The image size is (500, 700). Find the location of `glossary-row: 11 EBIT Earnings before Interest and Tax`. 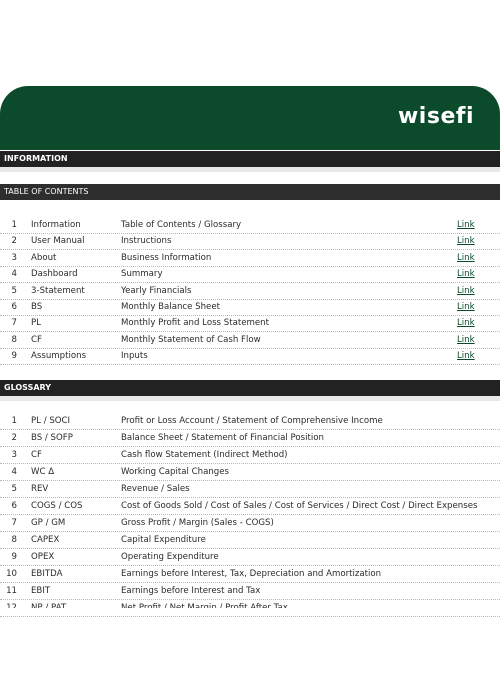

glossary-row: 11 EBIT Earnings before Interest and Tax is located at coordinates (250, 591).